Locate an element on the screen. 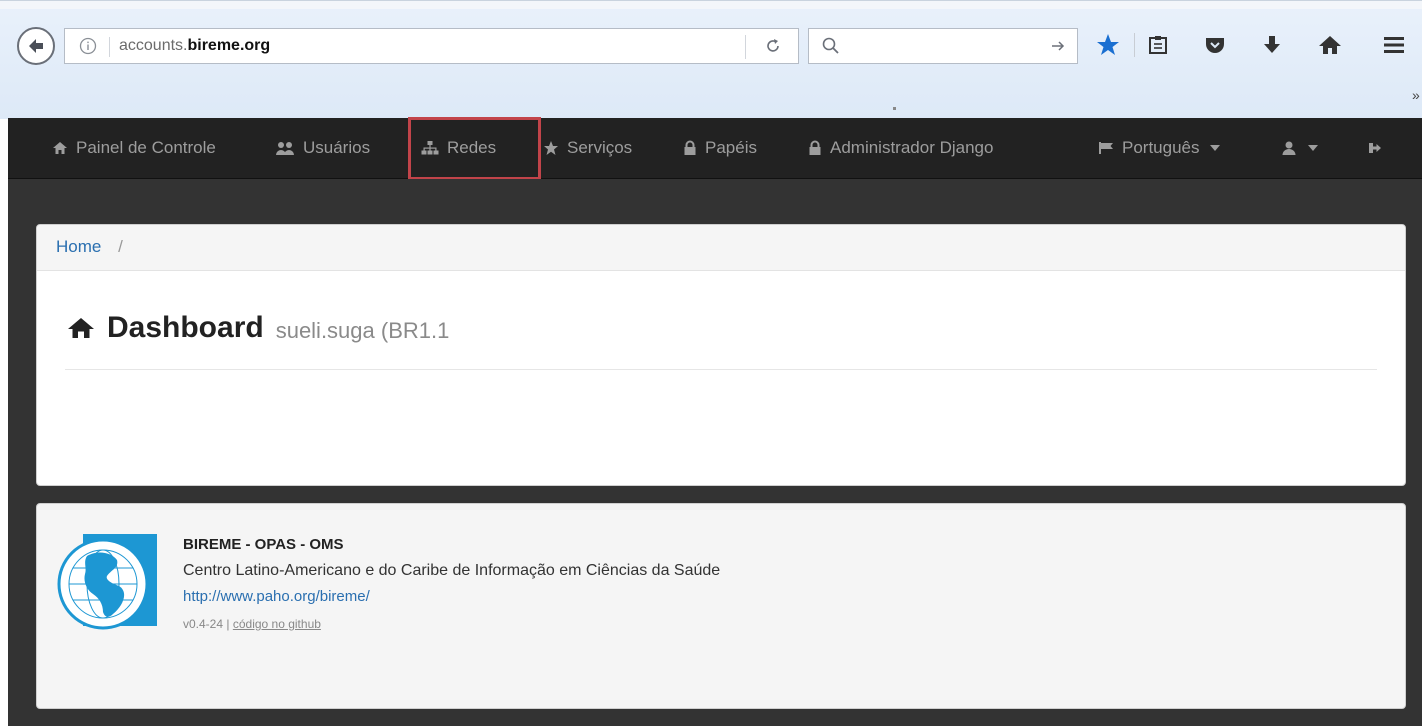  reading-list-icon is located at coordinates (1158, 45).